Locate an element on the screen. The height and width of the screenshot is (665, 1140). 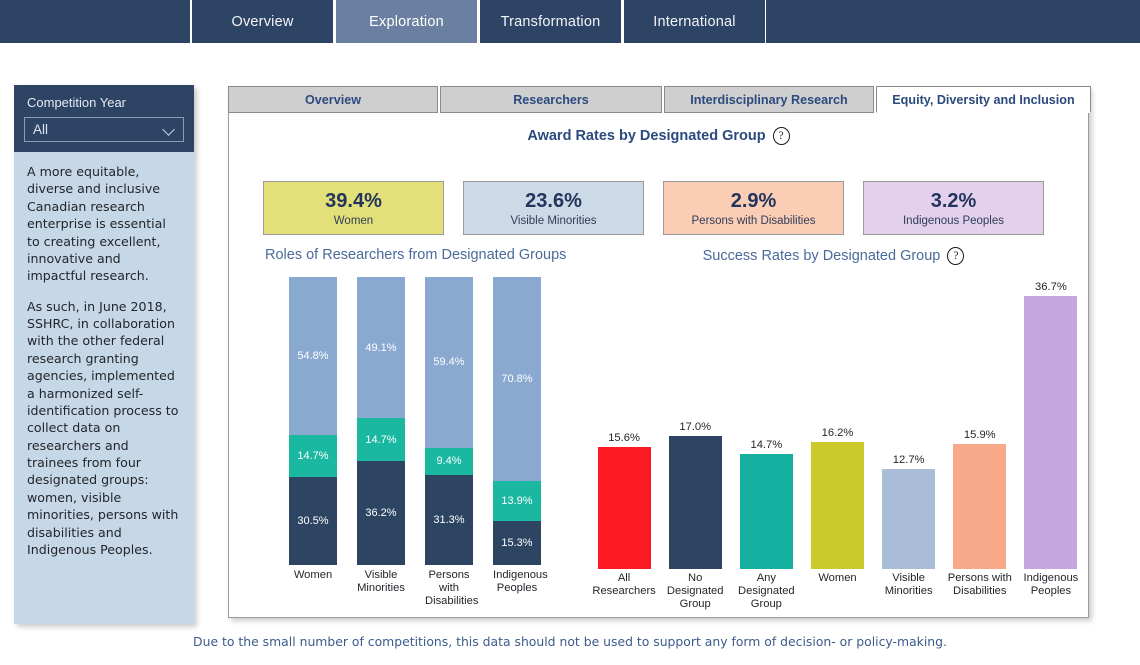
x-label: Any Designated Group is located at coordinates (766, 591).